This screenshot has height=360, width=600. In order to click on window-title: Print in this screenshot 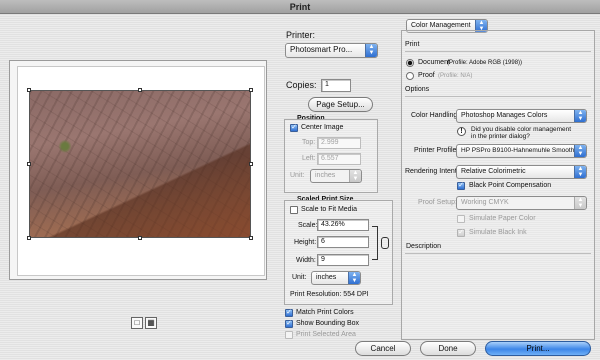, I will do `click(300, 7)`.